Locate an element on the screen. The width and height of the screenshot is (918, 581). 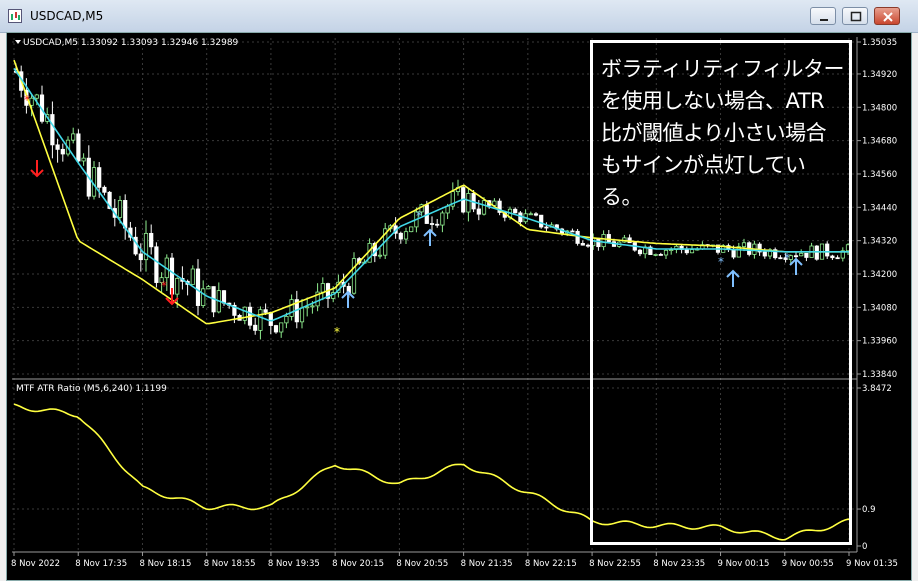
price-tick-label: 1.34080 is located at coordinates (879, 308).